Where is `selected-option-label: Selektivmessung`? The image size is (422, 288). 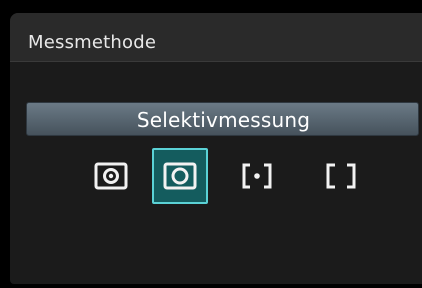
selected-option-label: Selektivmessung is located at coordinates (223, 120).